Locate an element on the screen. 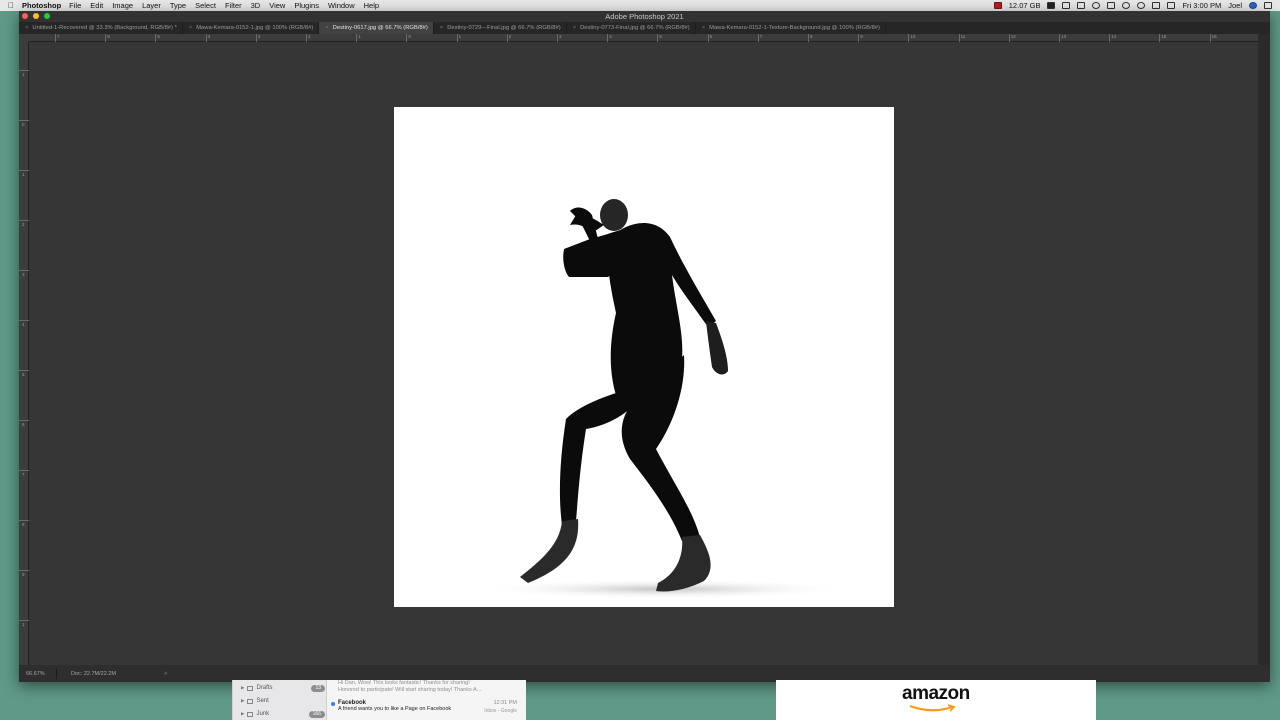 The height and width of the screenshot is (720, 1280). time-machine-icon is located at coordinates (1126, 5).